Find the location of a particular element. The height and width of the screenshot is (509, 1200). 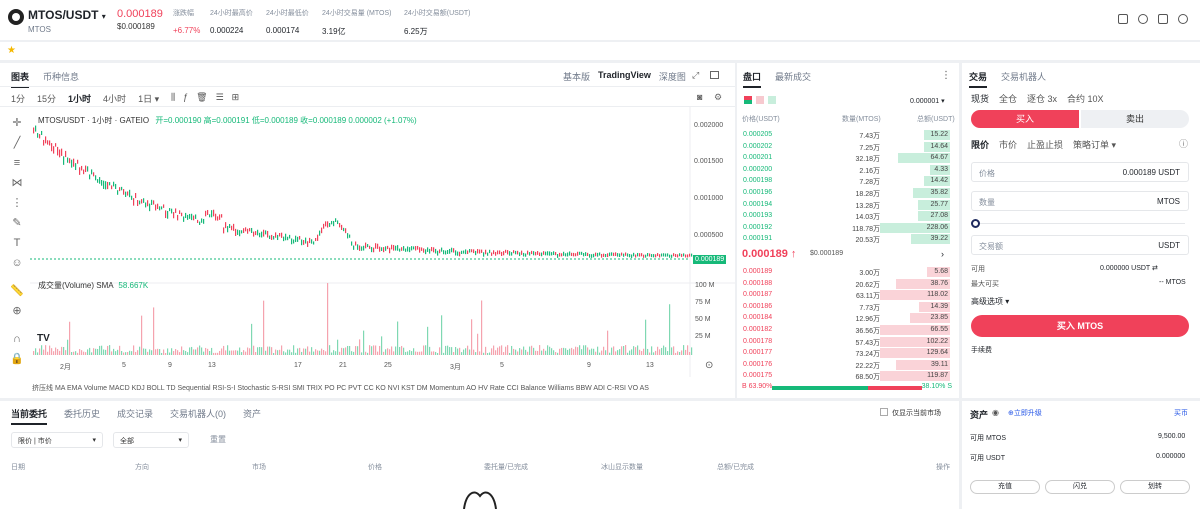

ruler-icon: 📏 is located at coordinates (17, 291).